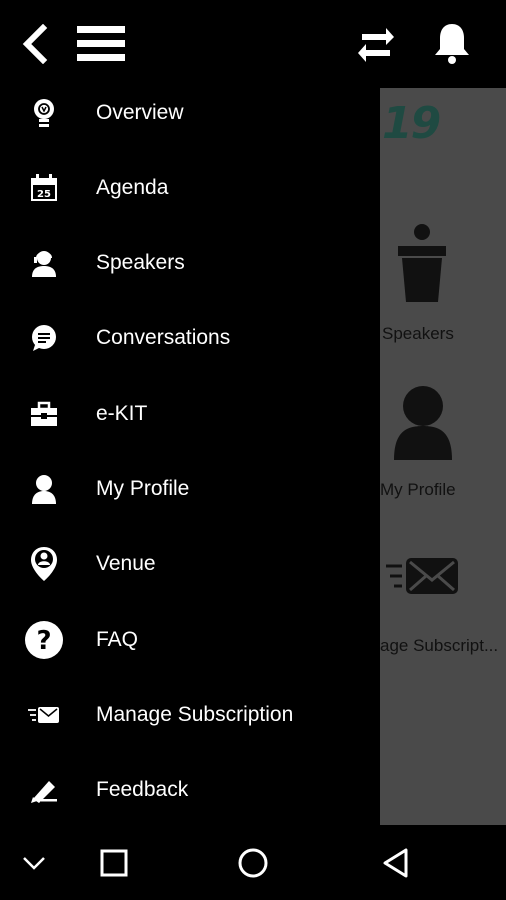  What do you see at coordinates (190, 413) in the screenshot?
I see `drawer-item-e-kit: e-KIT` at bounding box center [190, 413].